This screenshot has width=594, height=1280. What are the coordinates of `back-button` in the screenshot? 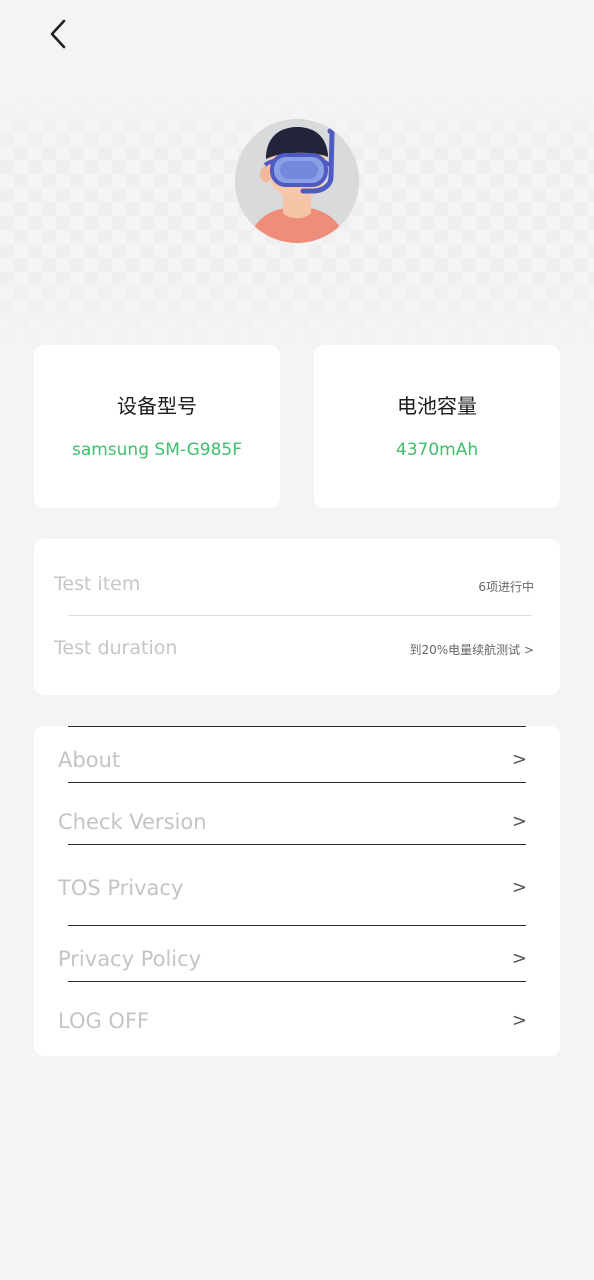 It's located at (58, 34).